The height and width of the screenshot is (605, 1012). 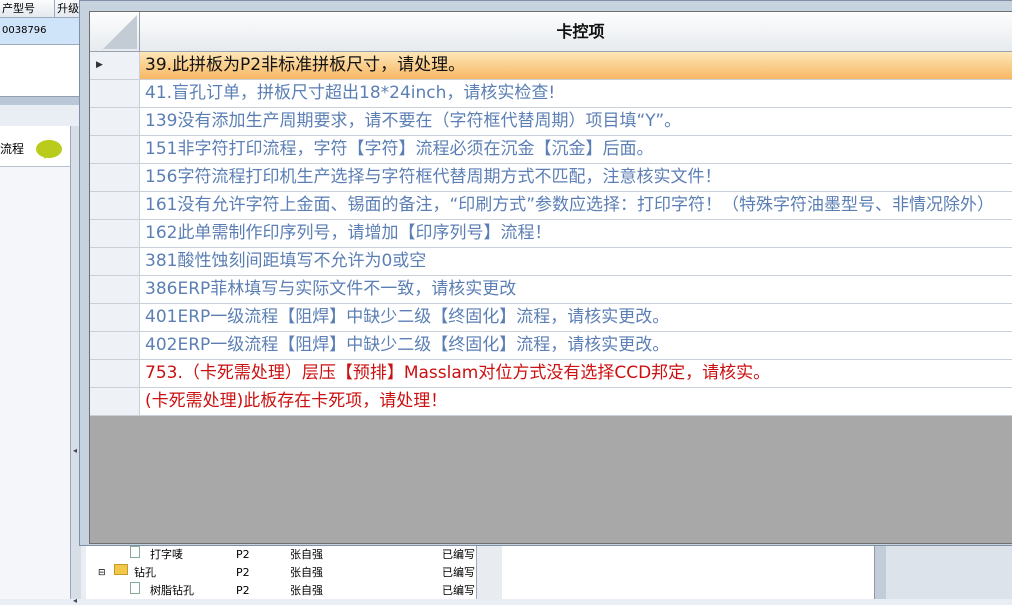 I want to click on tree-row: ⊟ 钻孔 P2 张自强 已编写, so click(x=281, y=573).